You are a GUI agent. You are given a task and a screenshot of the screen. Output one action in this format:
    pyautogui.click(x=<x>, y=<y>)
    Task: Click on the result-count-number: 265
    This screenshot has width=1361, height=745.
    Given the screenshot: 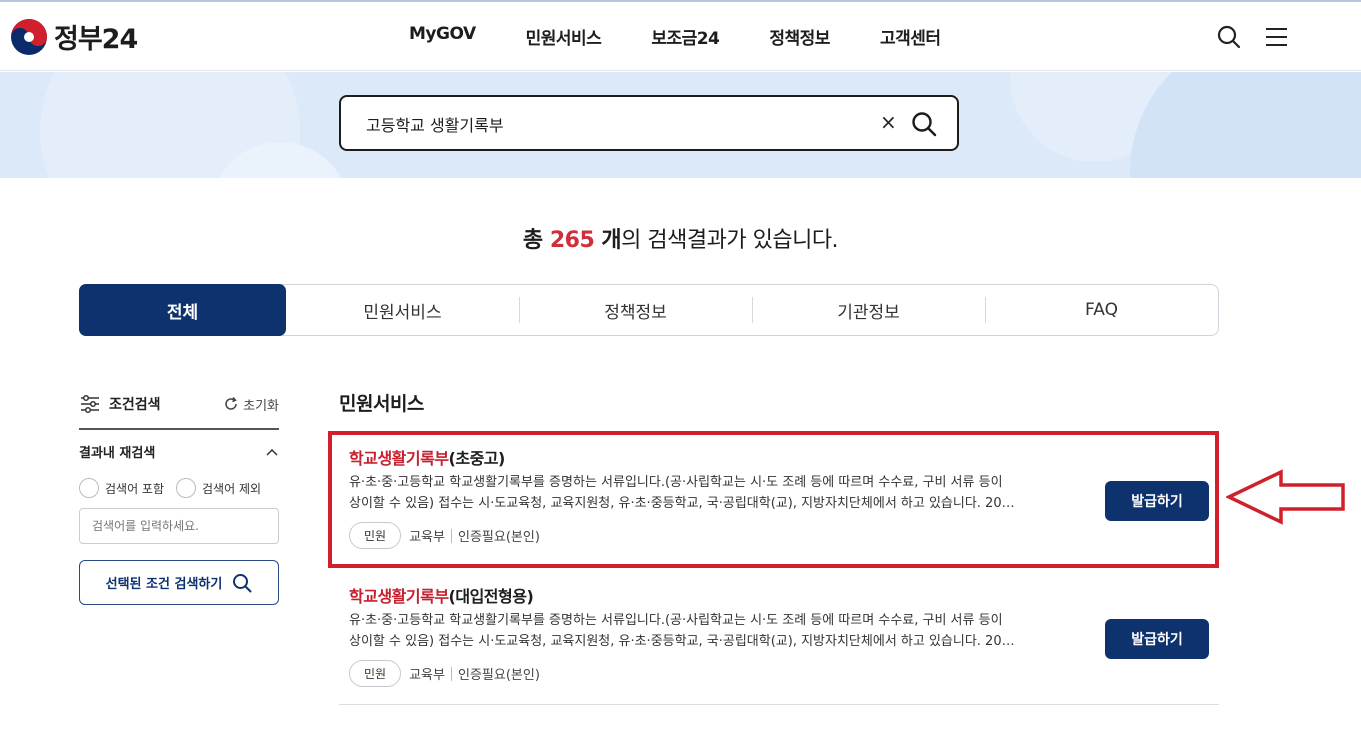 What is the action you would take?
    pyautogui.click(x=572, y=240)
    